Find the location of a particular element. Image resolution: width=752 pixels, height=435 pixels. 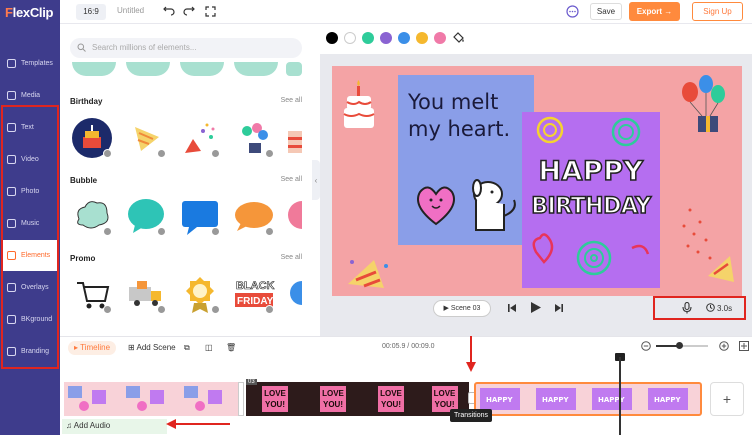

sidebar-item-overlays: Overlays is located at coordinates (30, 287).